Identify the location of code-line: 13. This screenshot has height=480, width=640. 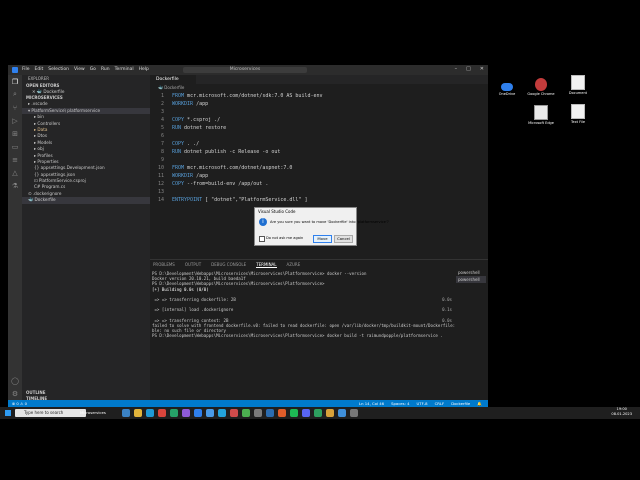
(161, 192).